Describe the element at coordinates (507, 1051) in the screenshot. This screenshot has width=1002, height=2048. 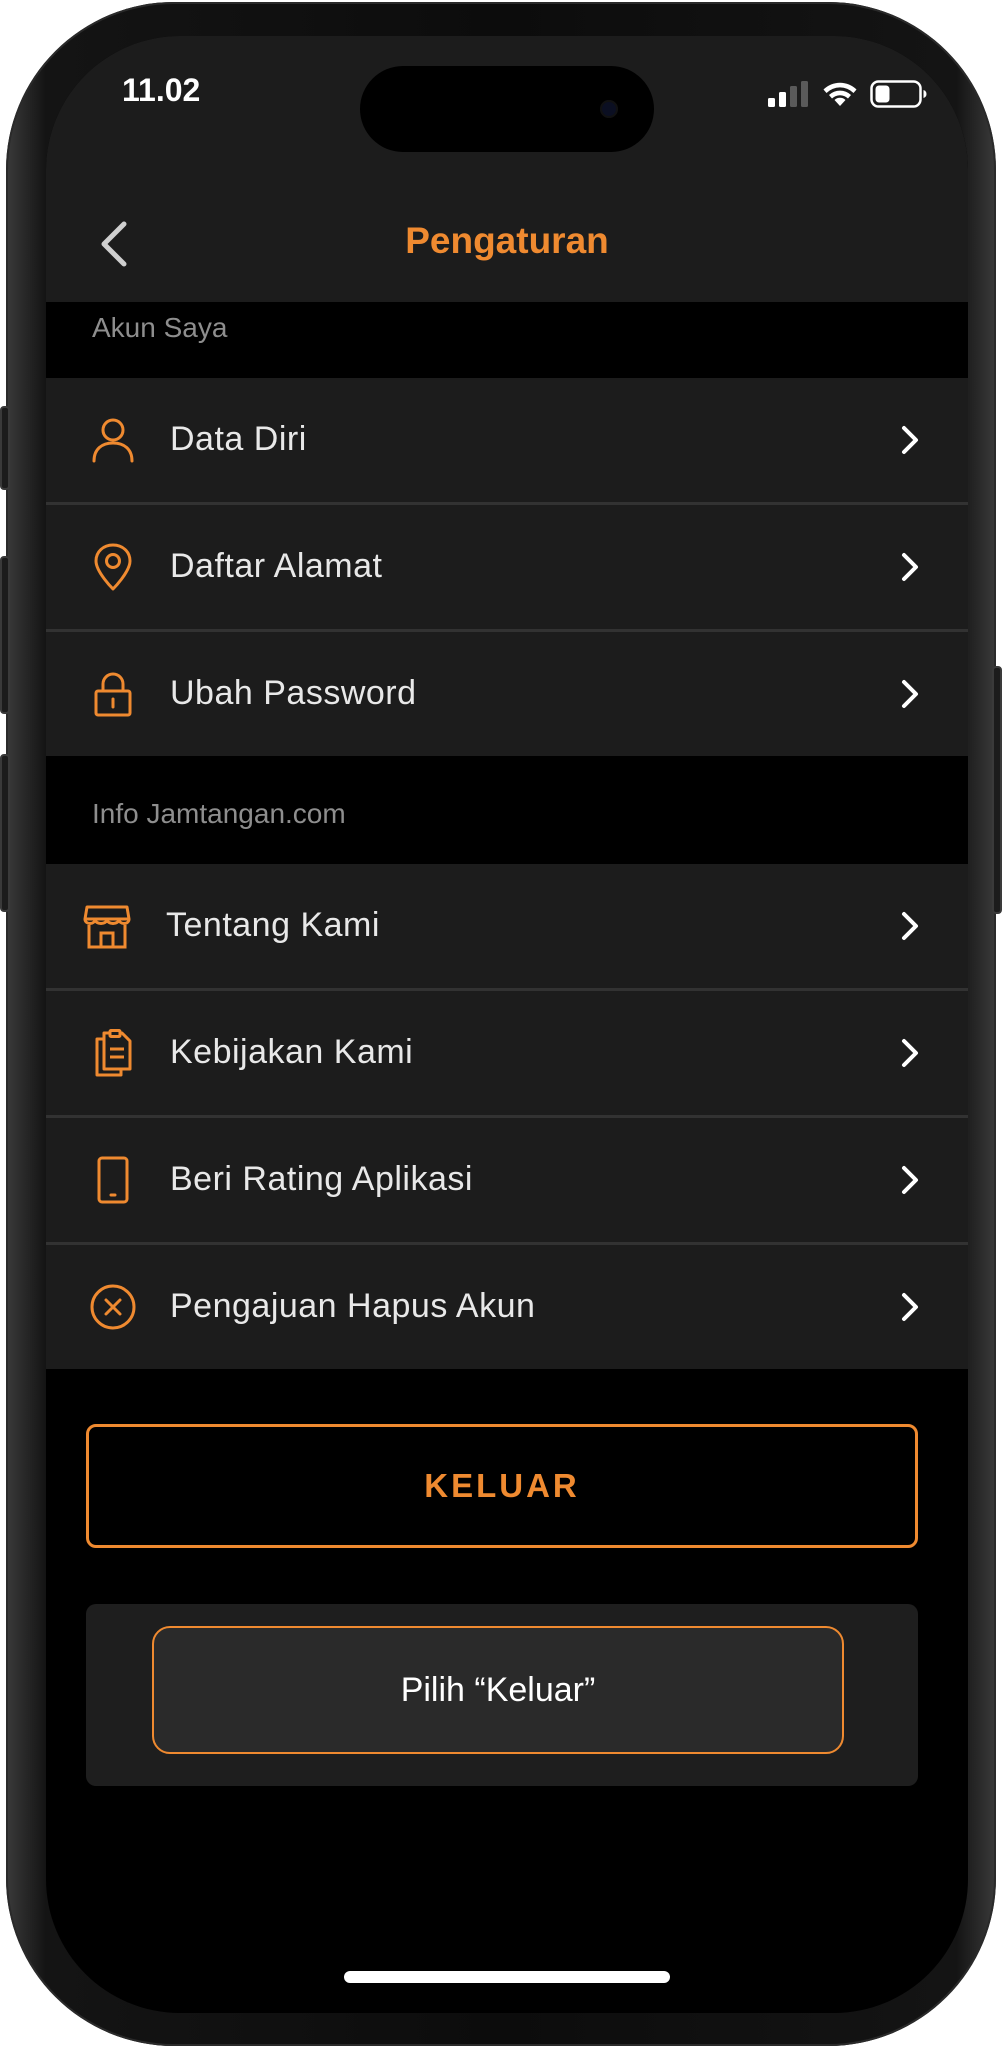
I see `menu-item-kebijakan-kami: Kebijakan Kami` at that location.